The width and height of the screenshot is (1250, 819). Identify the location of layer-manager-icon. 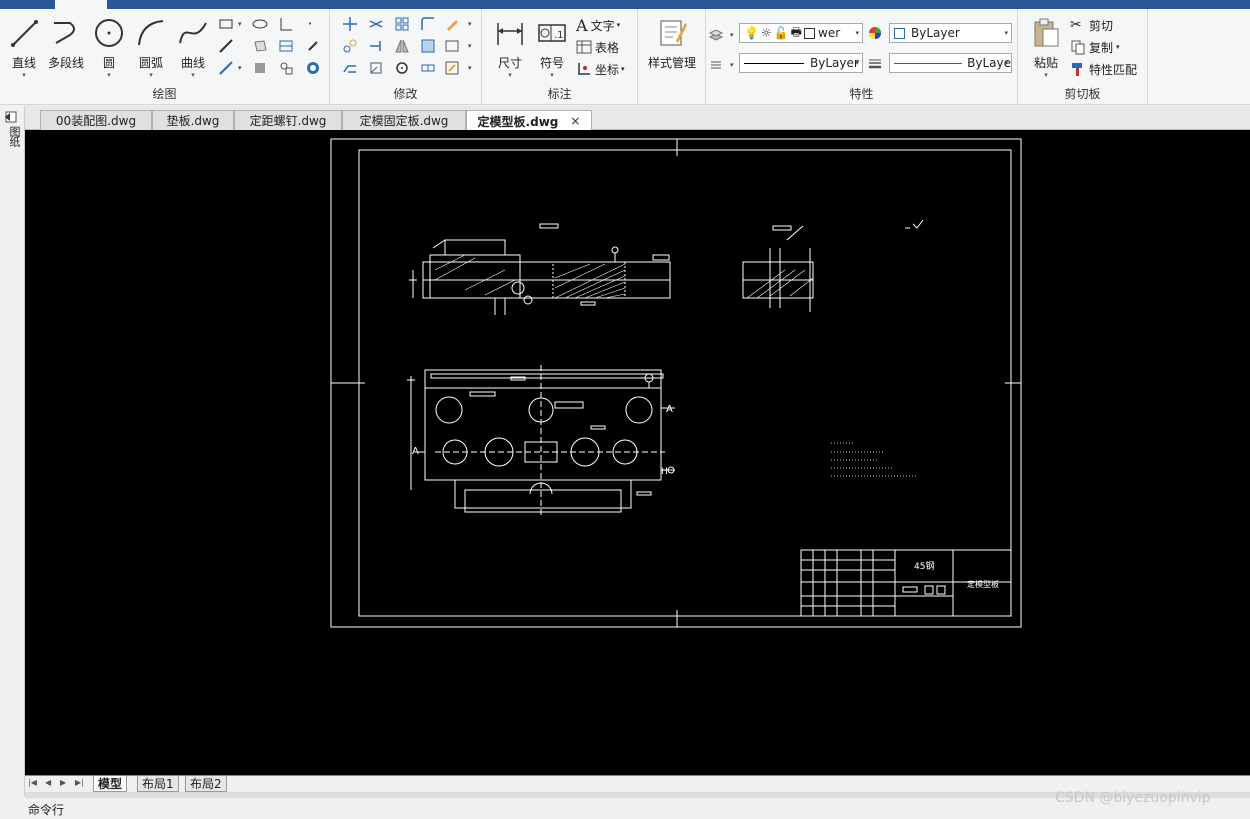
(716, 35).